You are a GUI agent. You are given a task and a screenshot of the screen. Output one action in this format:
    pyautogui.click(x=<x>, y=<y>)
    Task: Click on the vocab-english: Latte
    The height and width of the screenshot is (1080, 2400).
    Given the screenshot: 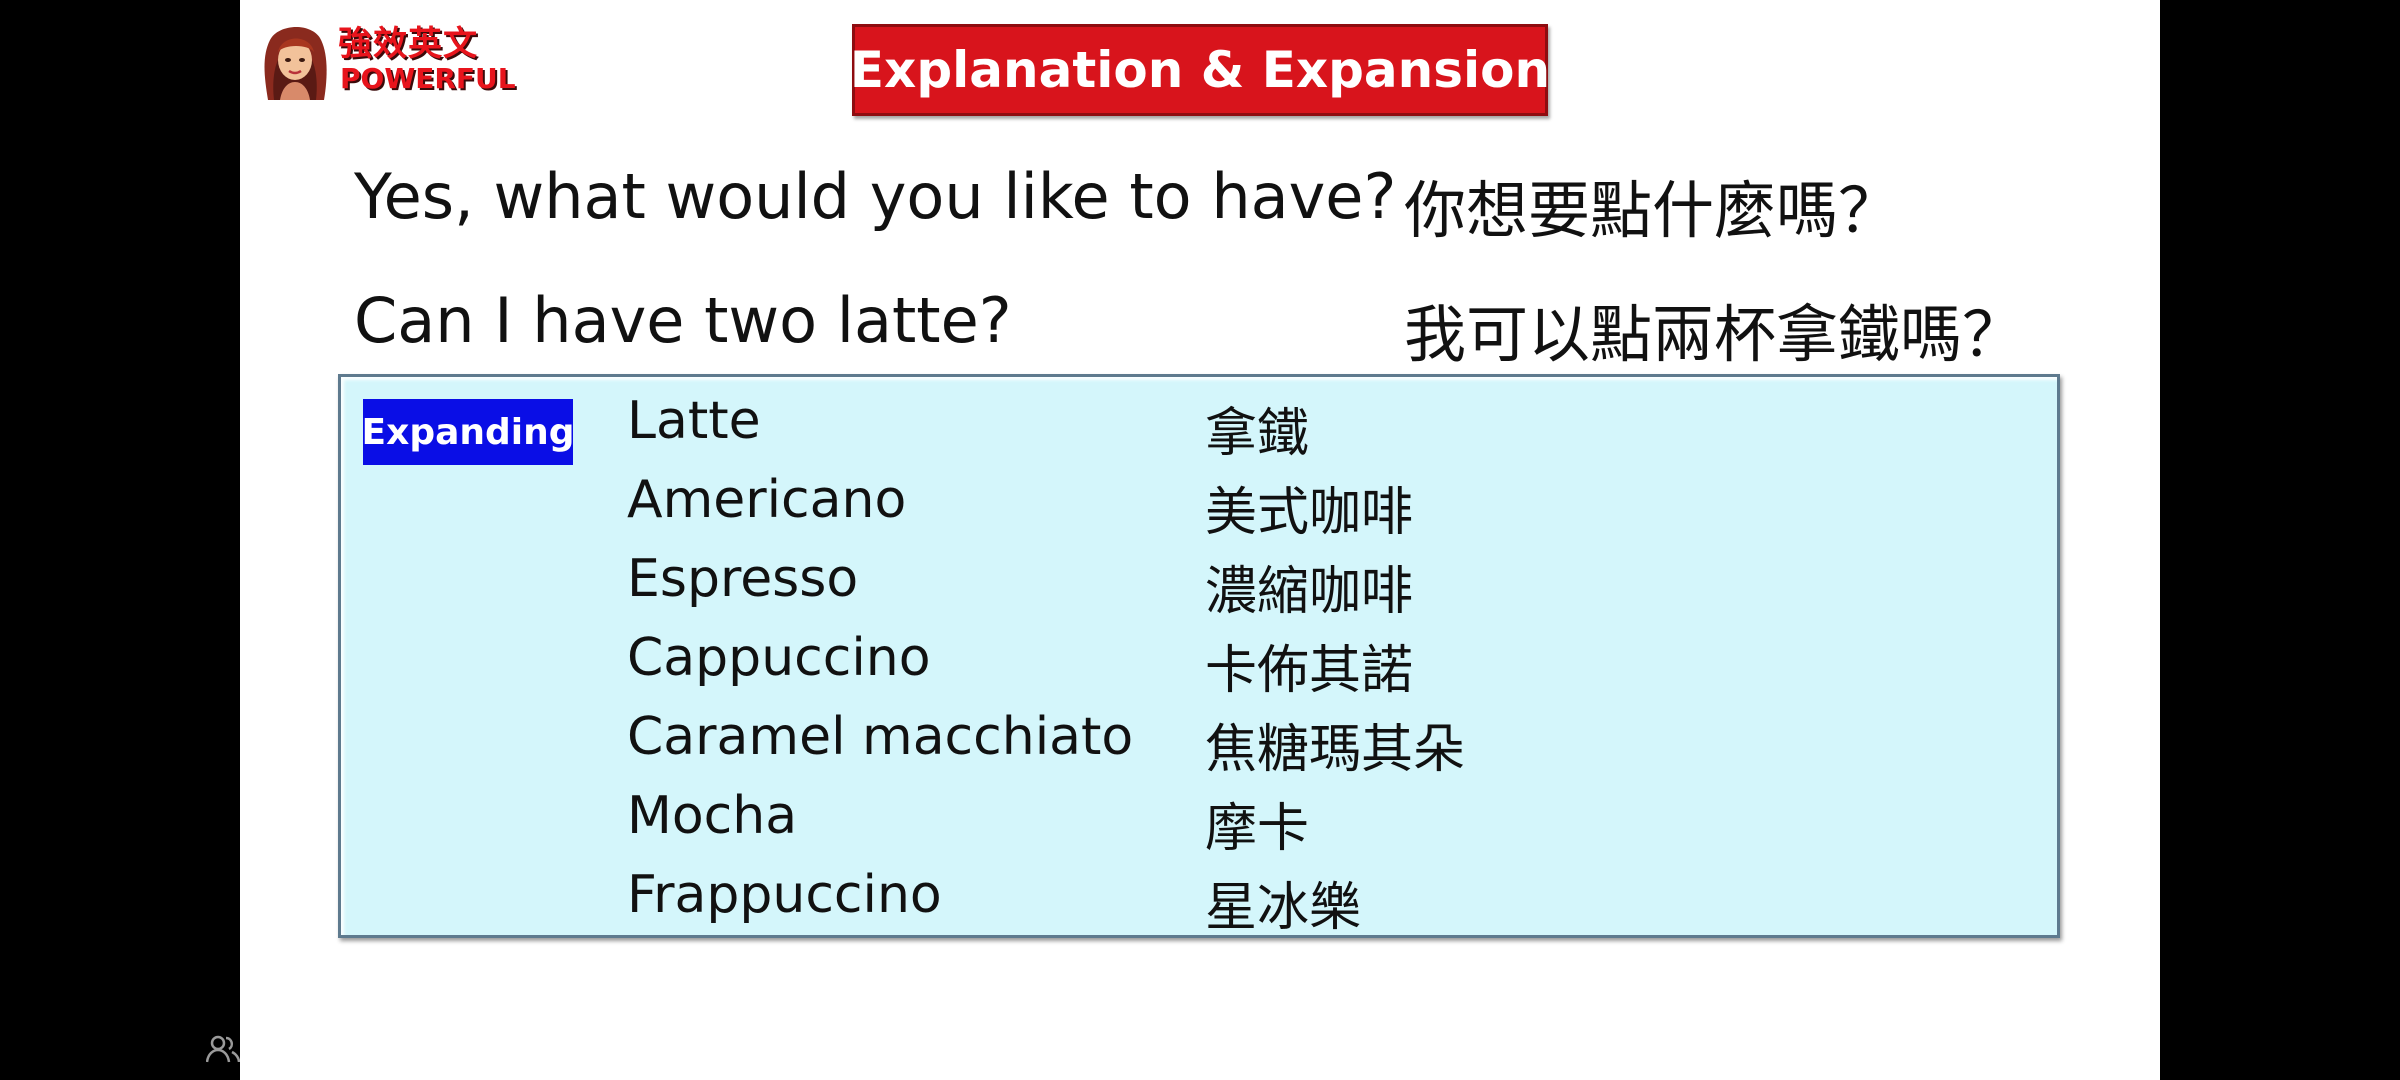 What is the action you would take?
    pyautogui.click(x=694, y=421)
    